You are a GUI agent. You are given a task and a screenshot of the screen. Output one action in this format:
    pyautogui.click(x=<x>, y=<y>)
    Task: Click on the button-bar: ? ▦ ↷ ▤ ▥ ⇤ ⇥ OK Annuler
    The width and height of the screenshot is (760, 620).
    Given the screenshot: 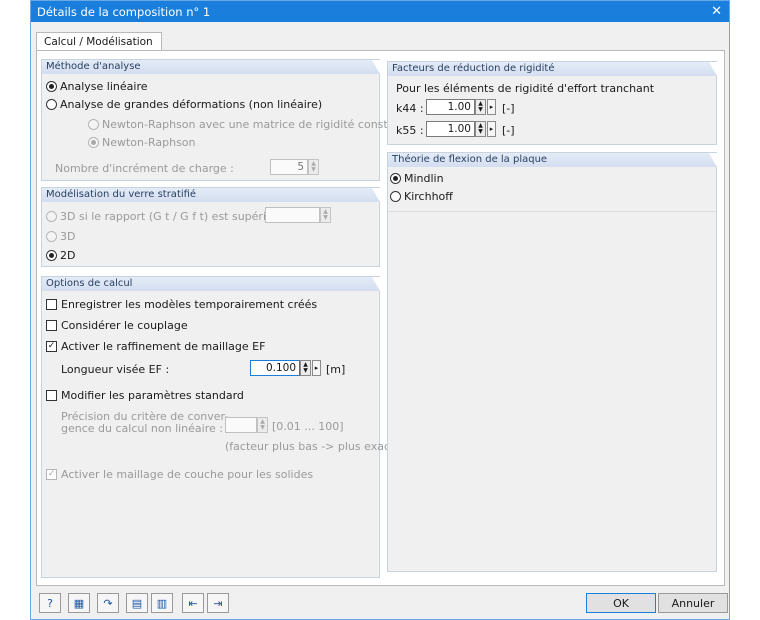 What is the action you would take?
    pyautogui.click(x=381, y=604)
    